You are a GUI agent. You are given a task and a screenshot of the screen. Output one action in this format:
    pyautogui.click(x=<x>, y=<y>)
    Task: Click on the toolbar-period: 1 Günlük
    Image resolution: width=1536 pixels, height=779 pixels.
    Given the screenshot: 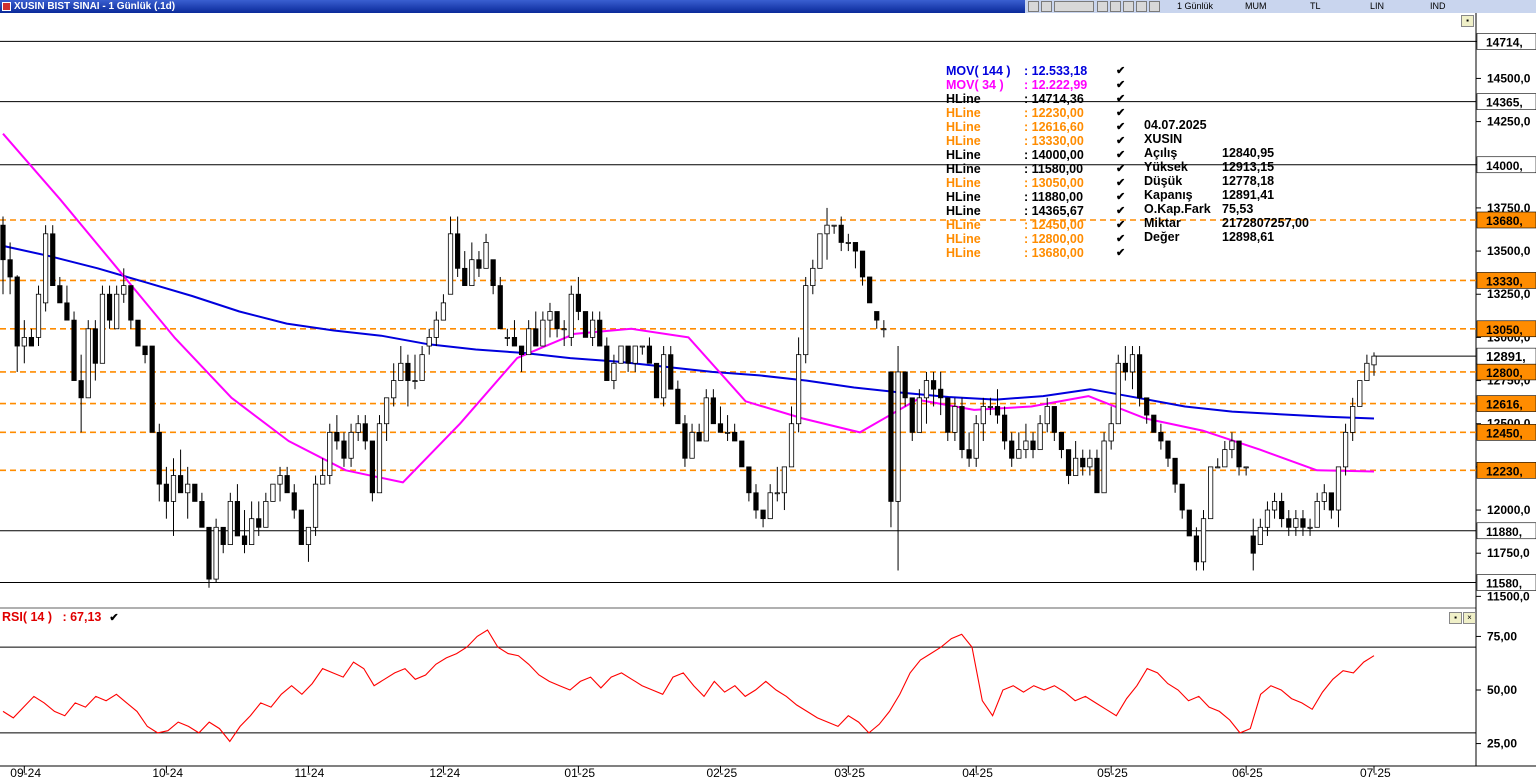 What is the action you would take?
    pyautogui.click(x=1195, y=6)
    